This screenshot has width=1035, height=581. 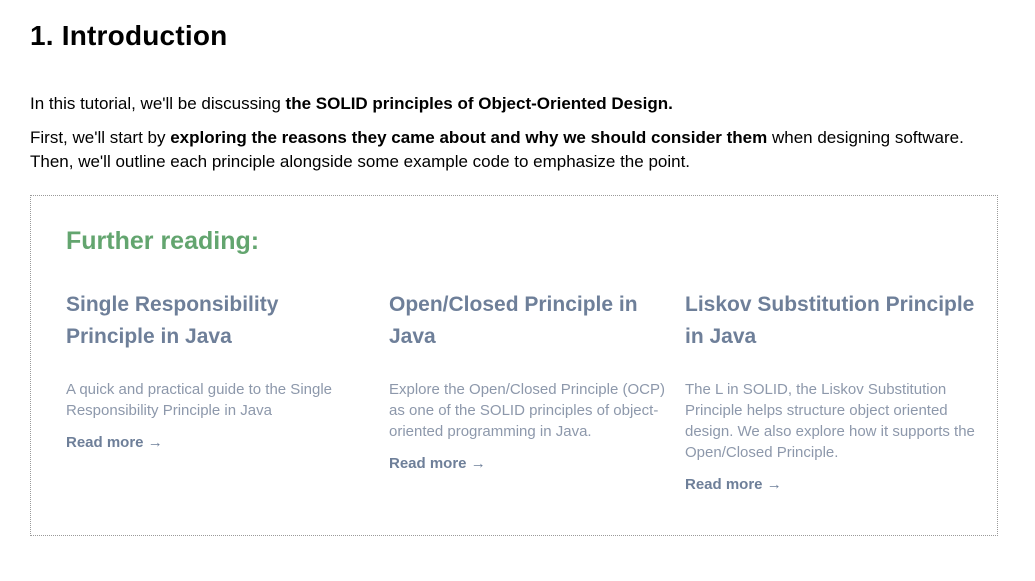 What do you see at coordinates (158, 103) in the screenshot?
I see `intro-text: In this tutorial, we'll be discussing` at bounding box center [158, 103].